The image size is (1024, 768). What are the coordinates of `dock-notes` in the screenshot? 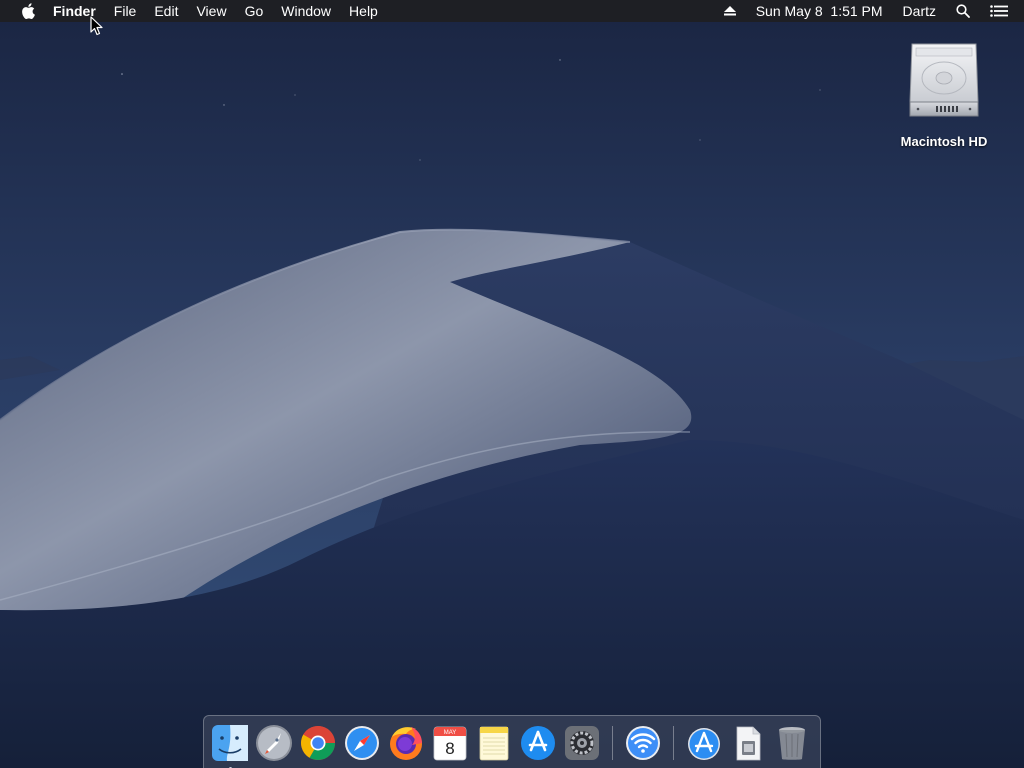 It's located at (494, 743).